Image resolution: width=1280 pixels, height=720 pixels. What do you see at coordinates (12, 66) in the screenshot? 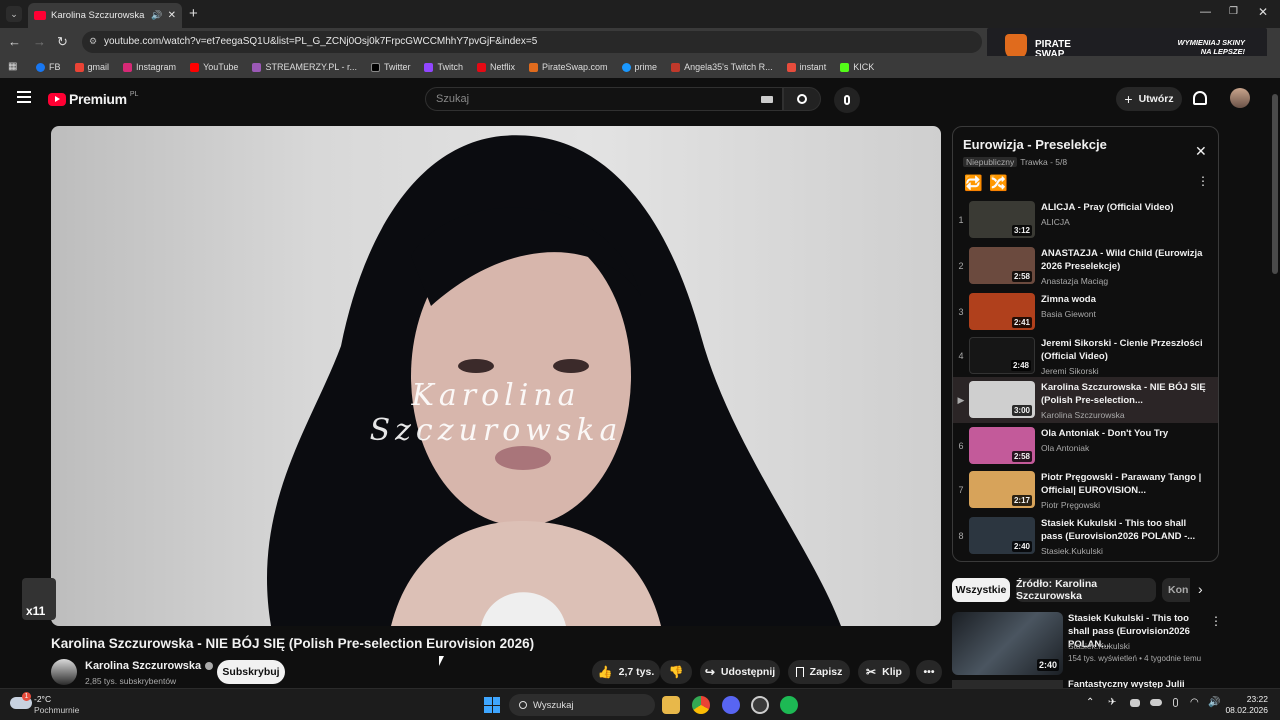
I see `apps-grid-icon: ▦` at bounding box center [12, 66].